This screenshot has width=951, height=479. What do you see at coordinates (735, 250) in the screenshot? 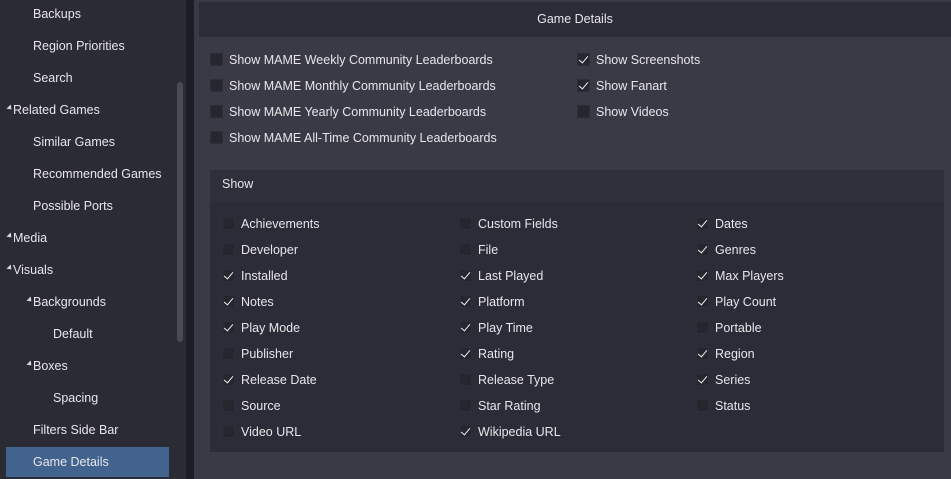
I see `checkbox-label: Genres` at bounding box center [735, 250].